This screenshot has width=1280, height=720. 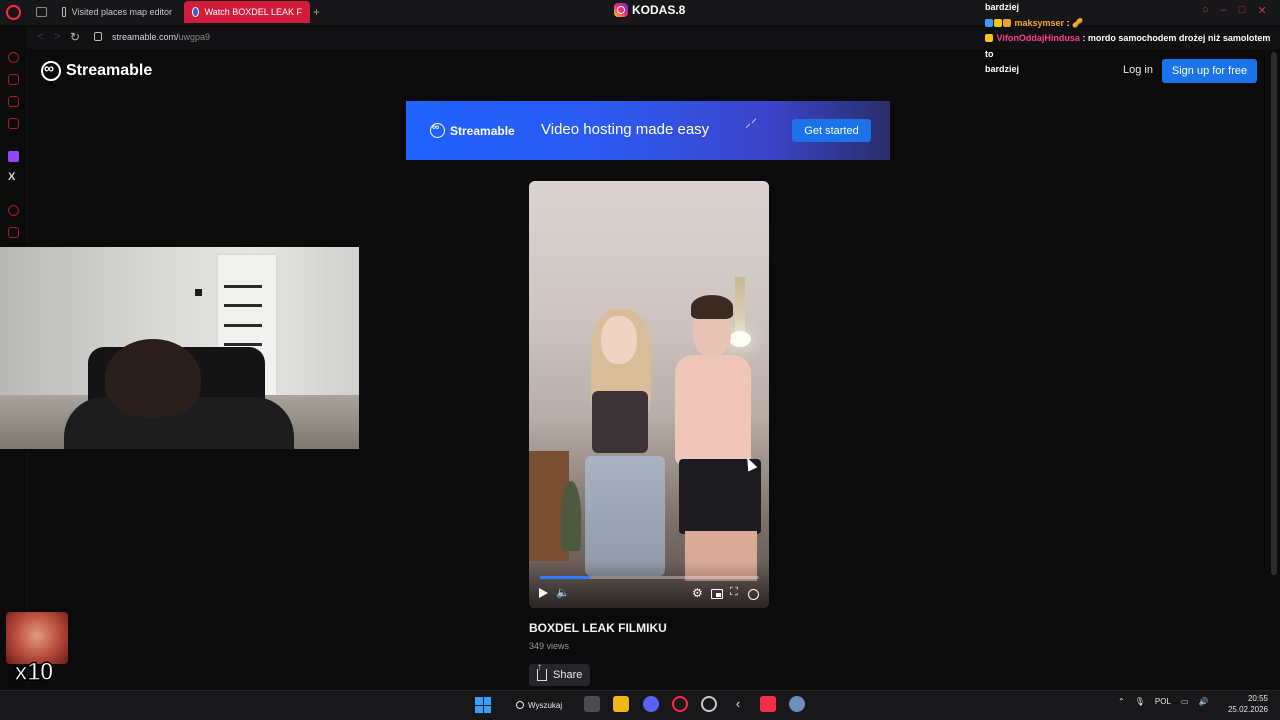 I want to click on volume-icon: 🔈, so click(x=563, y=592).